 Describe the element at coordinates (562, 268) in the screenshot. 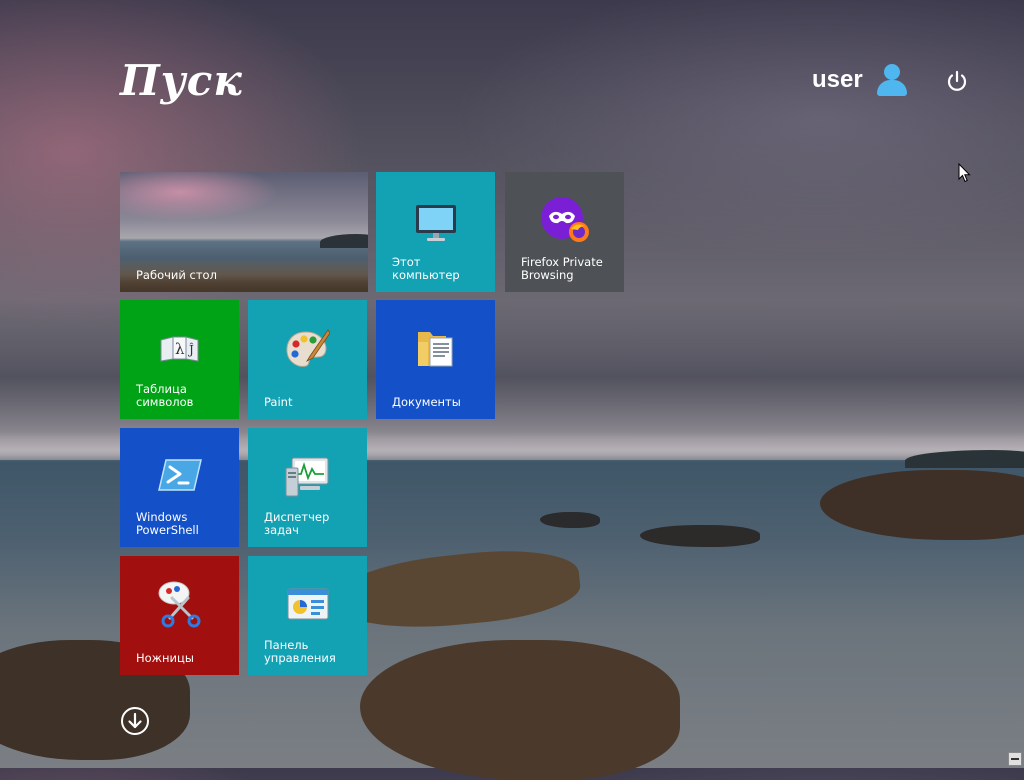

I see `tile-label: Firefox Private Browsing` at that location.